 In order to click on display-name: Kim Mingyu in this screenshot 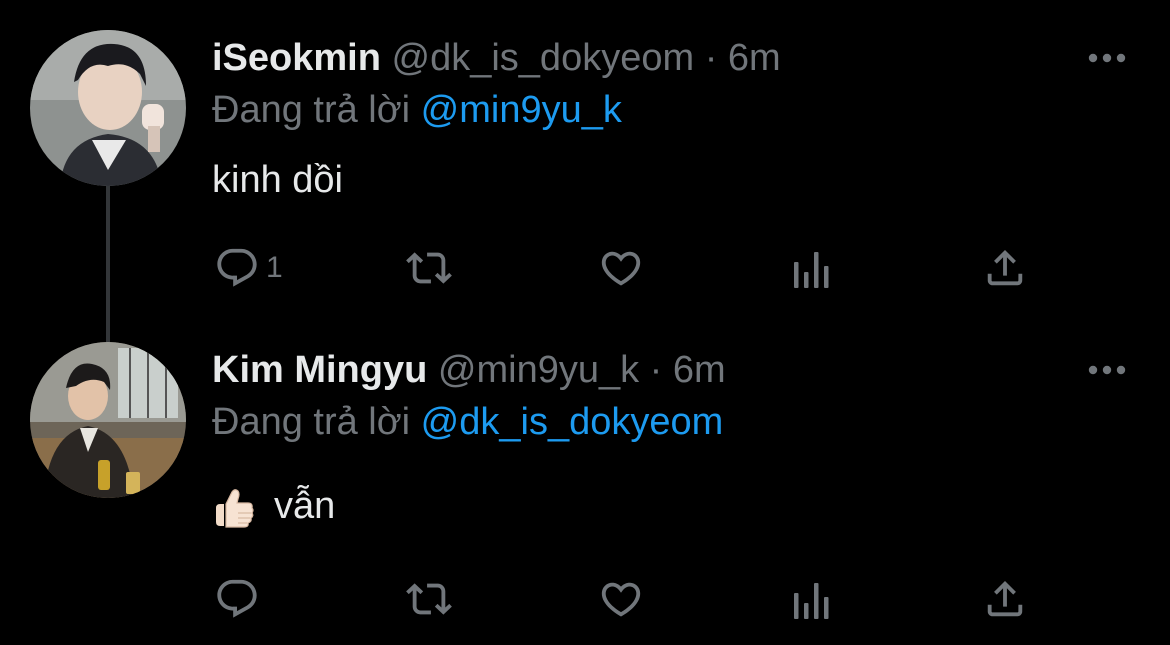, I will do `click(319, 370)`.